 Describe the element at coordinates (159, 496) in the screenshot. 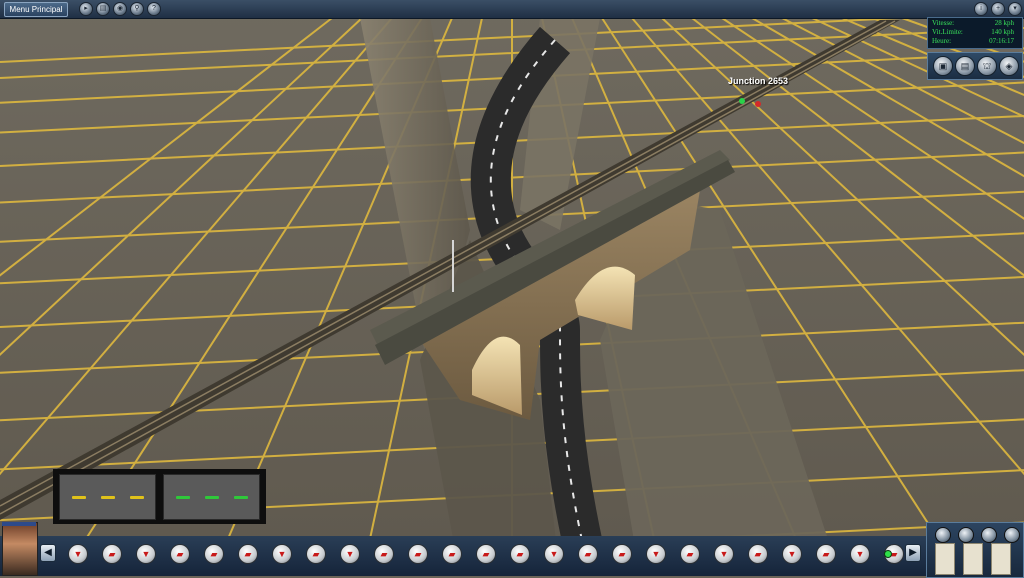

I see `track-swatch-panel` at that location.